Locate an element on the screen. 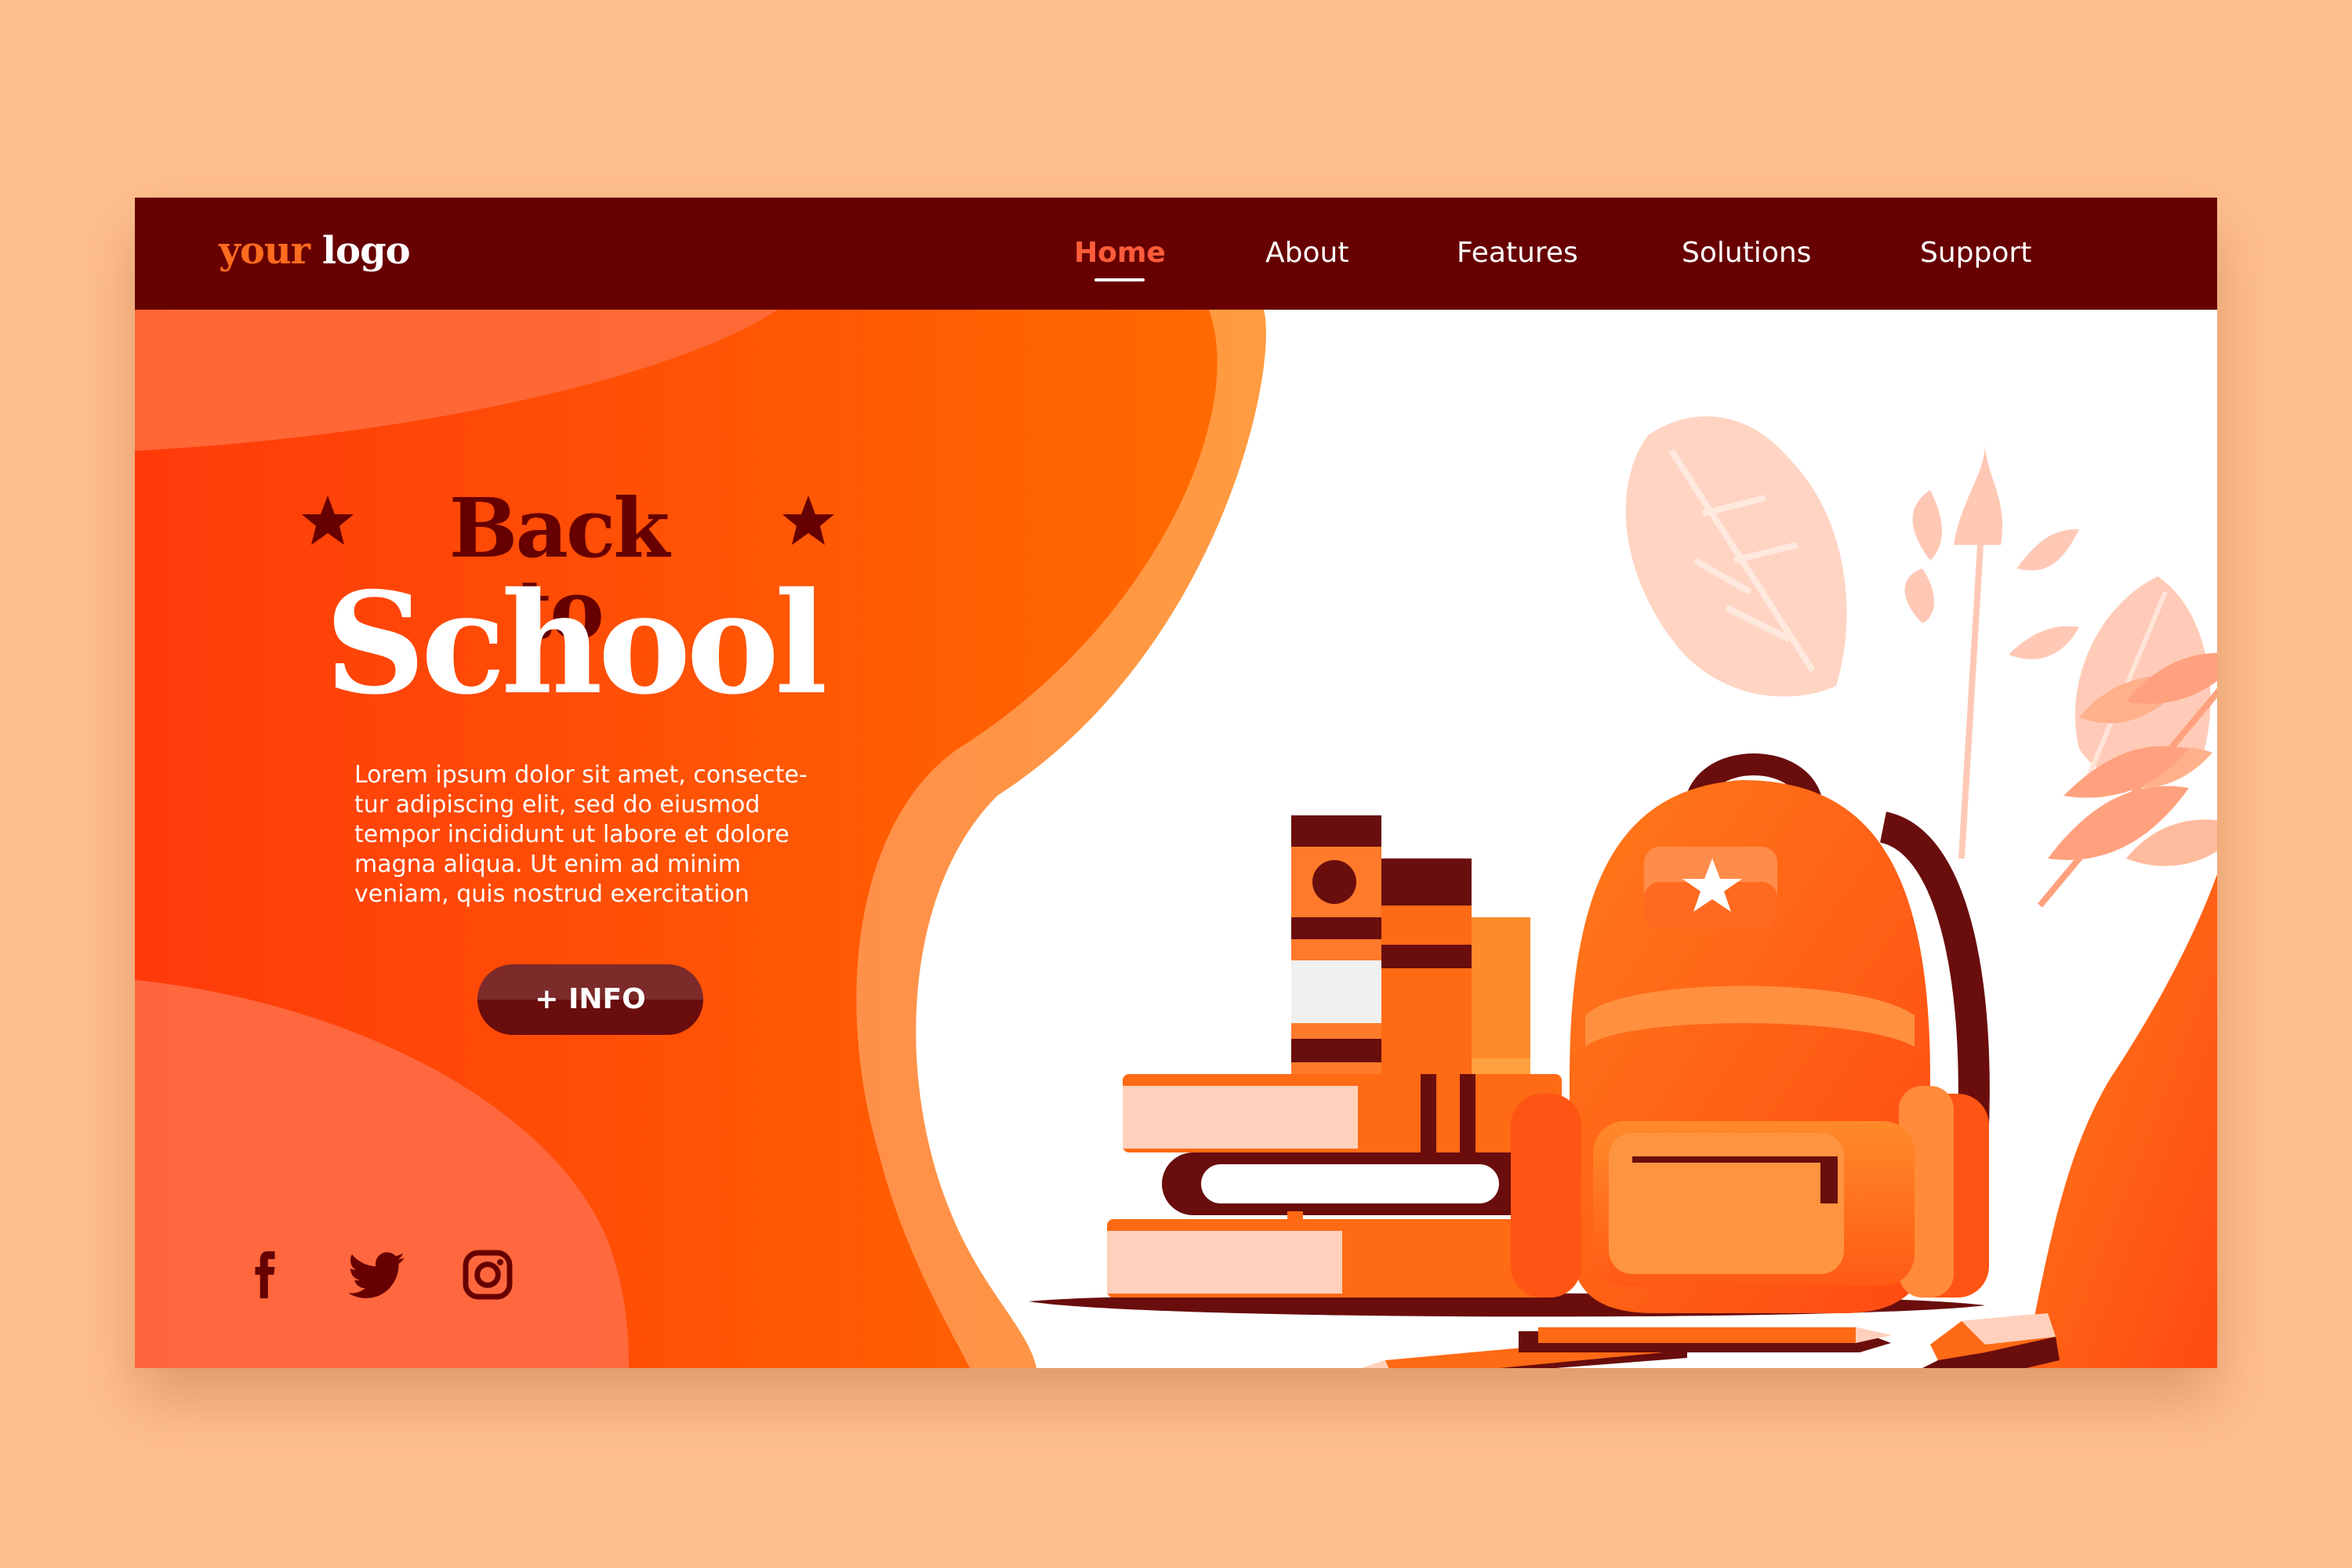  hero-description-line: tur adipiscing elit, sed do eiusmod is located at coordinates (557, 804).